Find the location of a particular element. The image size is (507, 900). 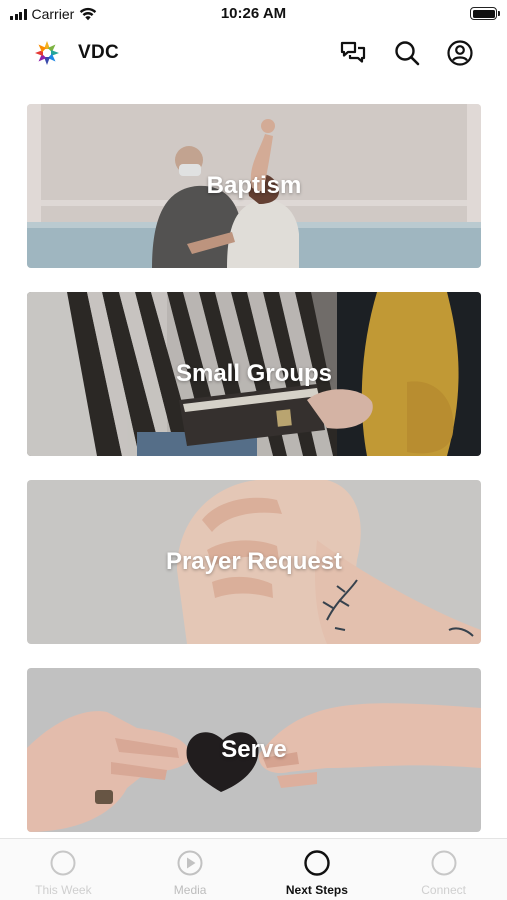

tab-bar: This Week Media Next Steps Connect is located at coordinates (253, 869).